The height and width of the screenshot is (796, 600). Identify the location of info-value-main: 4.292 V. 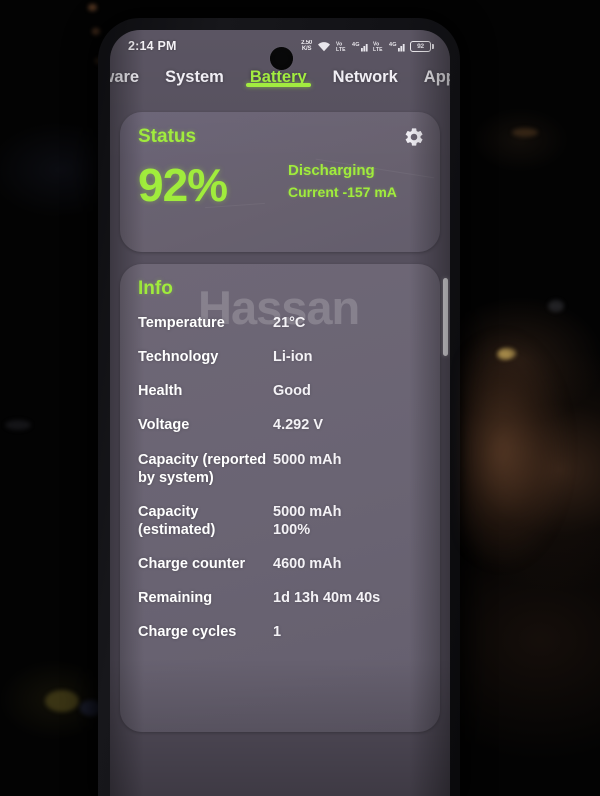
(298, 425).